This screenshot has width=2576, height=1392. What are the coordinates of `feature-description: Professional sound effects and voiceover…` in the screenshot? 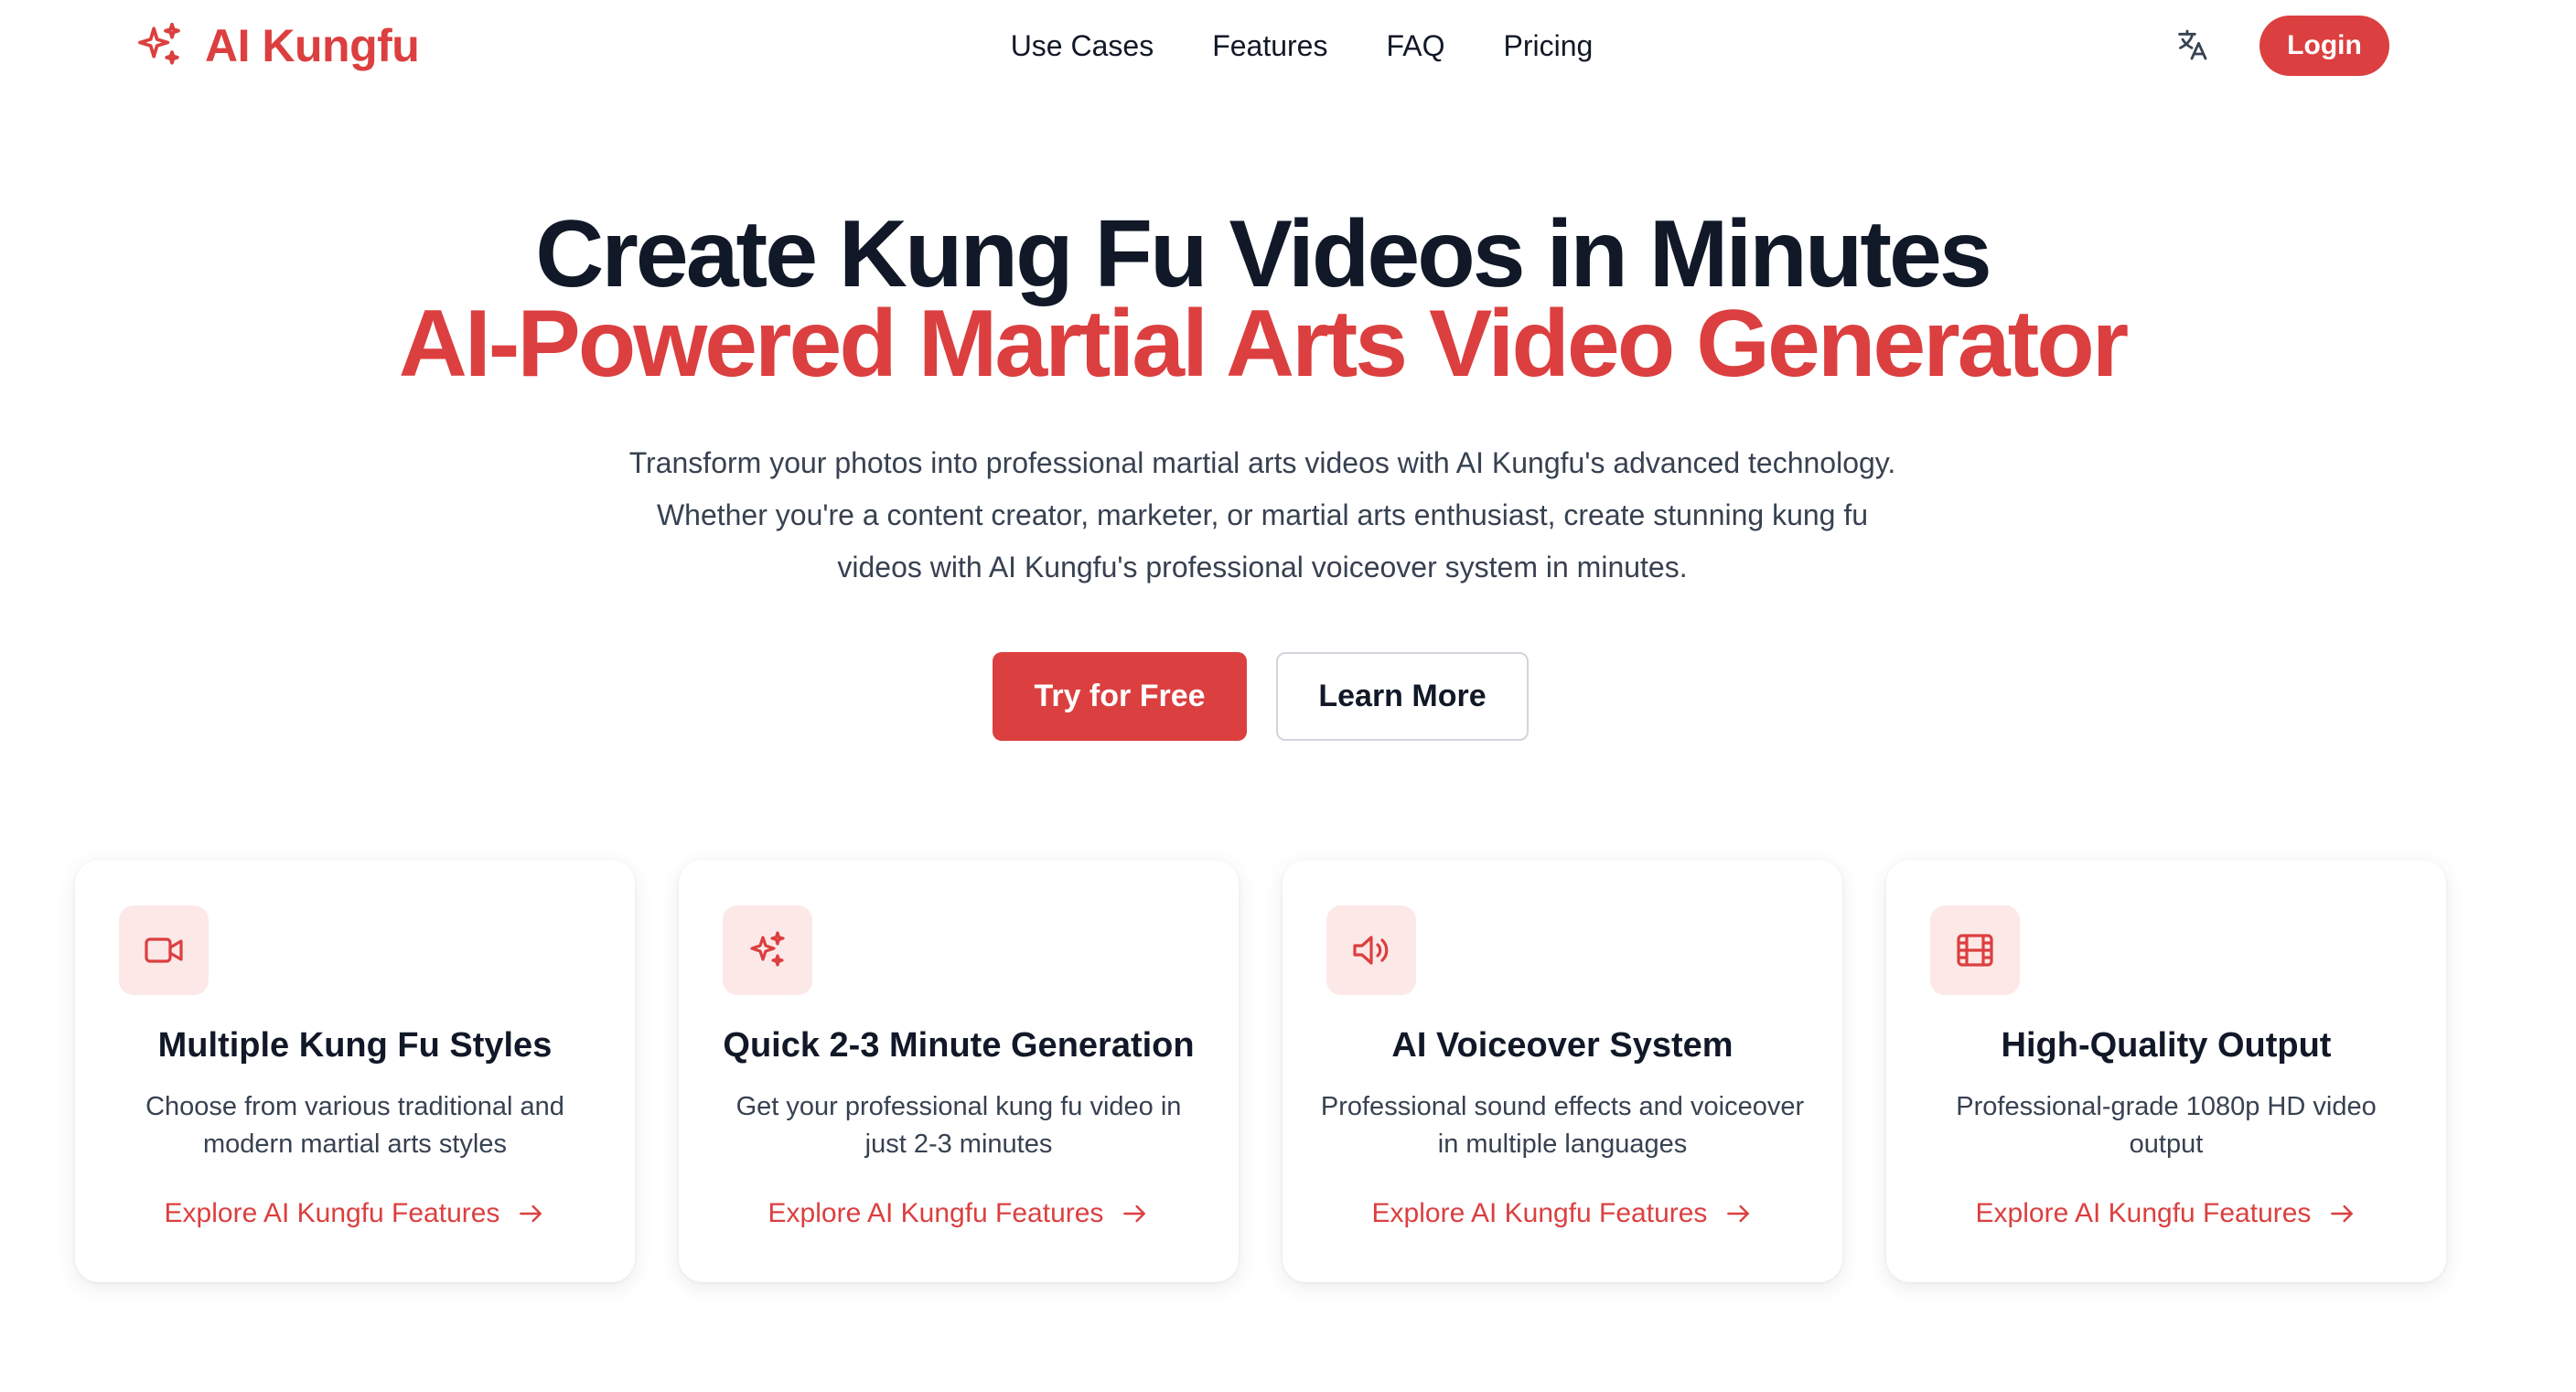 It's located at (1563, 1126).